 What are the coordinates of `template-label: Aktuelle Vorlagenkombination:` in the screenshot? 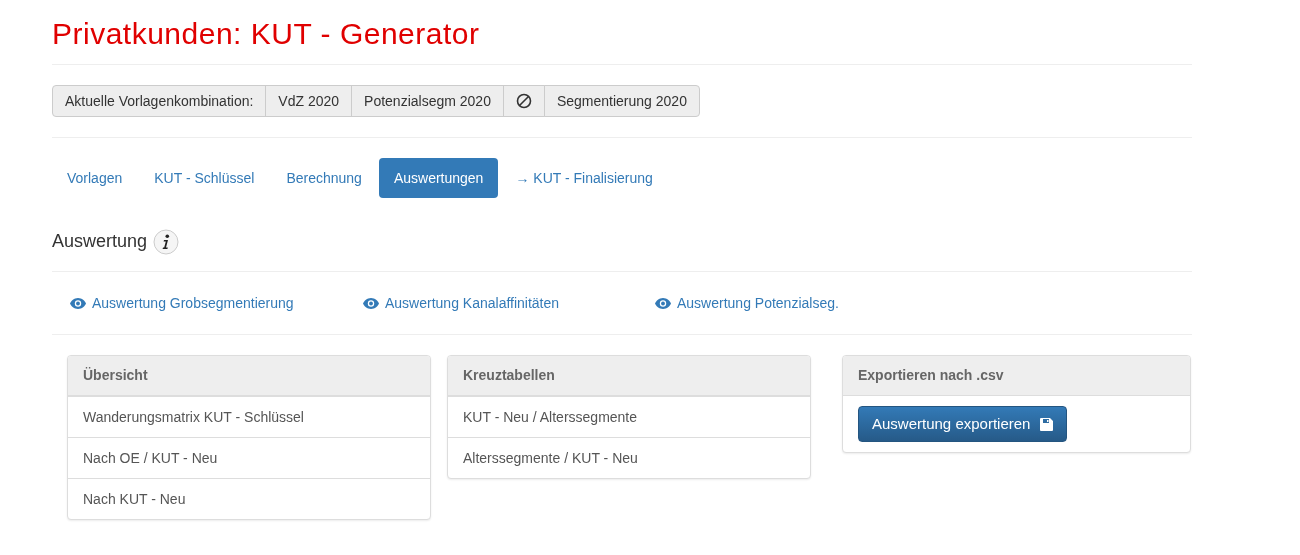 It's located at (159, 101).